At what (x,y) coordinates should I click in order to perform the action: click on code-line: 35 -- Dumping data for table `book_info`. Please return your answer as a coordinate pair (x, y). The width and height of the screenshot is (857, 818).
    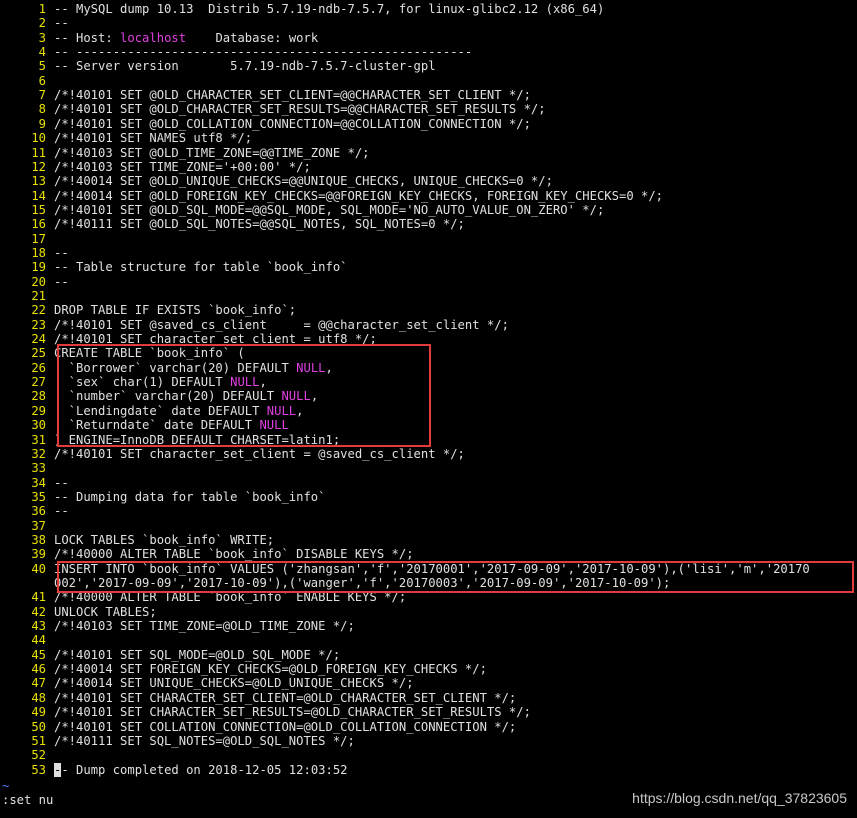
    Looking at the image, I should click on (162, 496).